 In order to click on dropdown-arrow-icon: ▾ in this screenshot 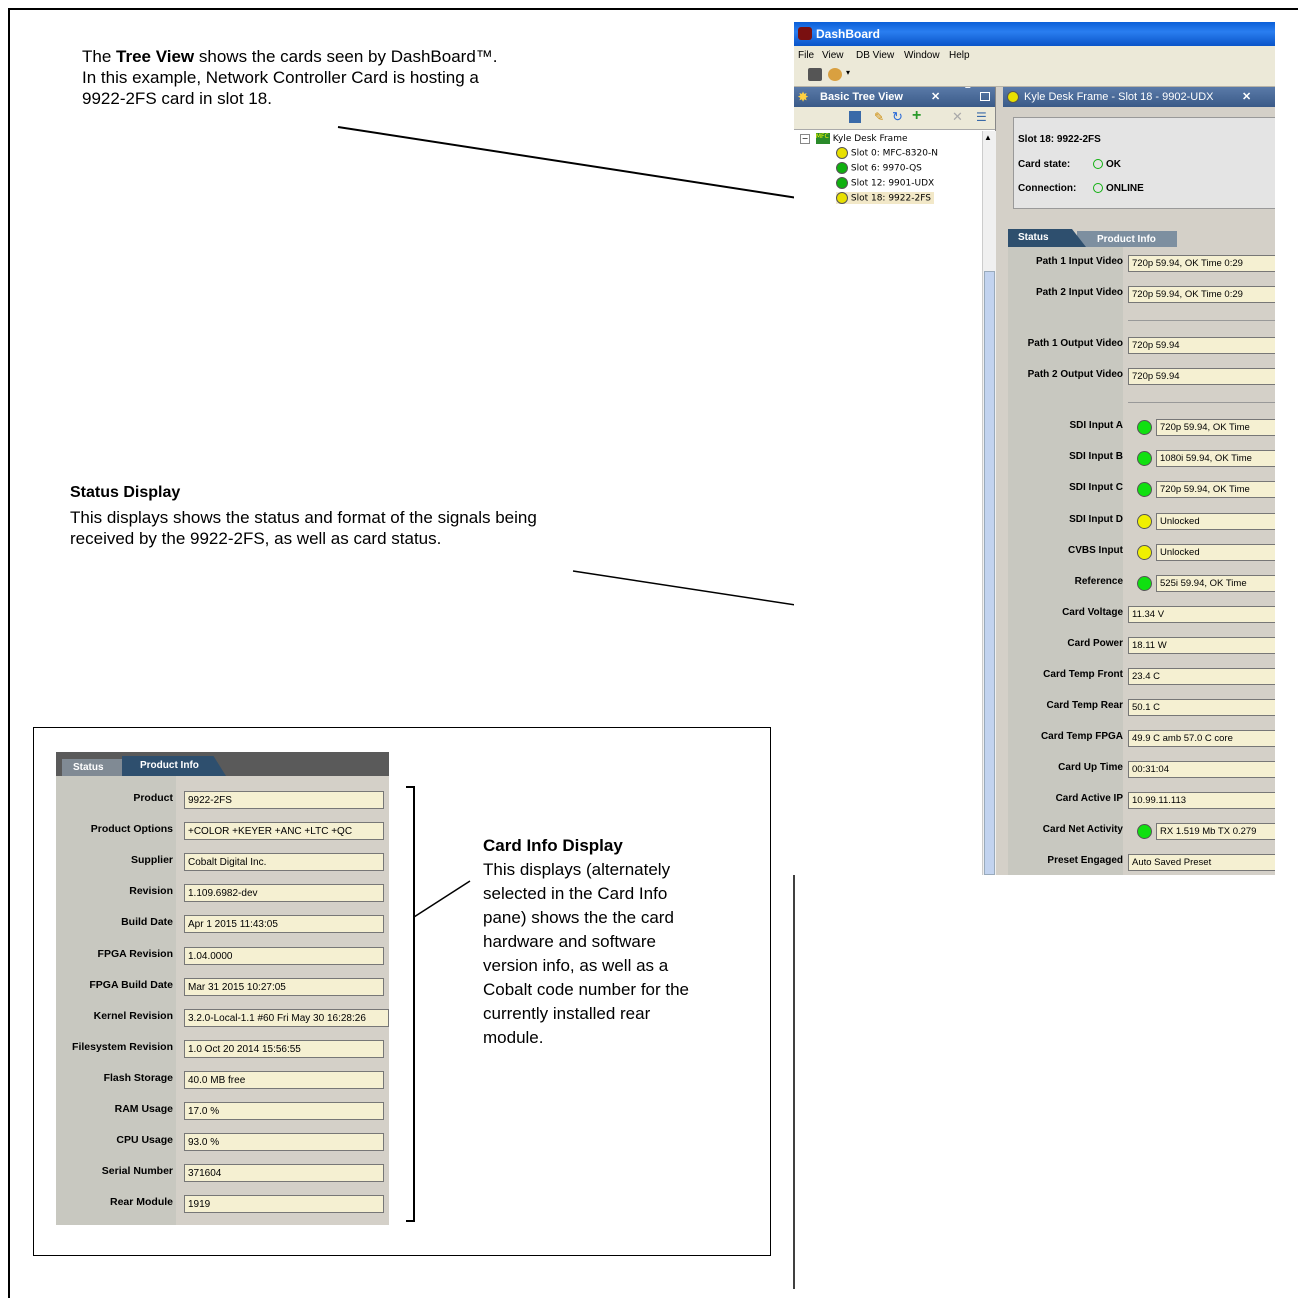, I will do `click(848, 72)`.